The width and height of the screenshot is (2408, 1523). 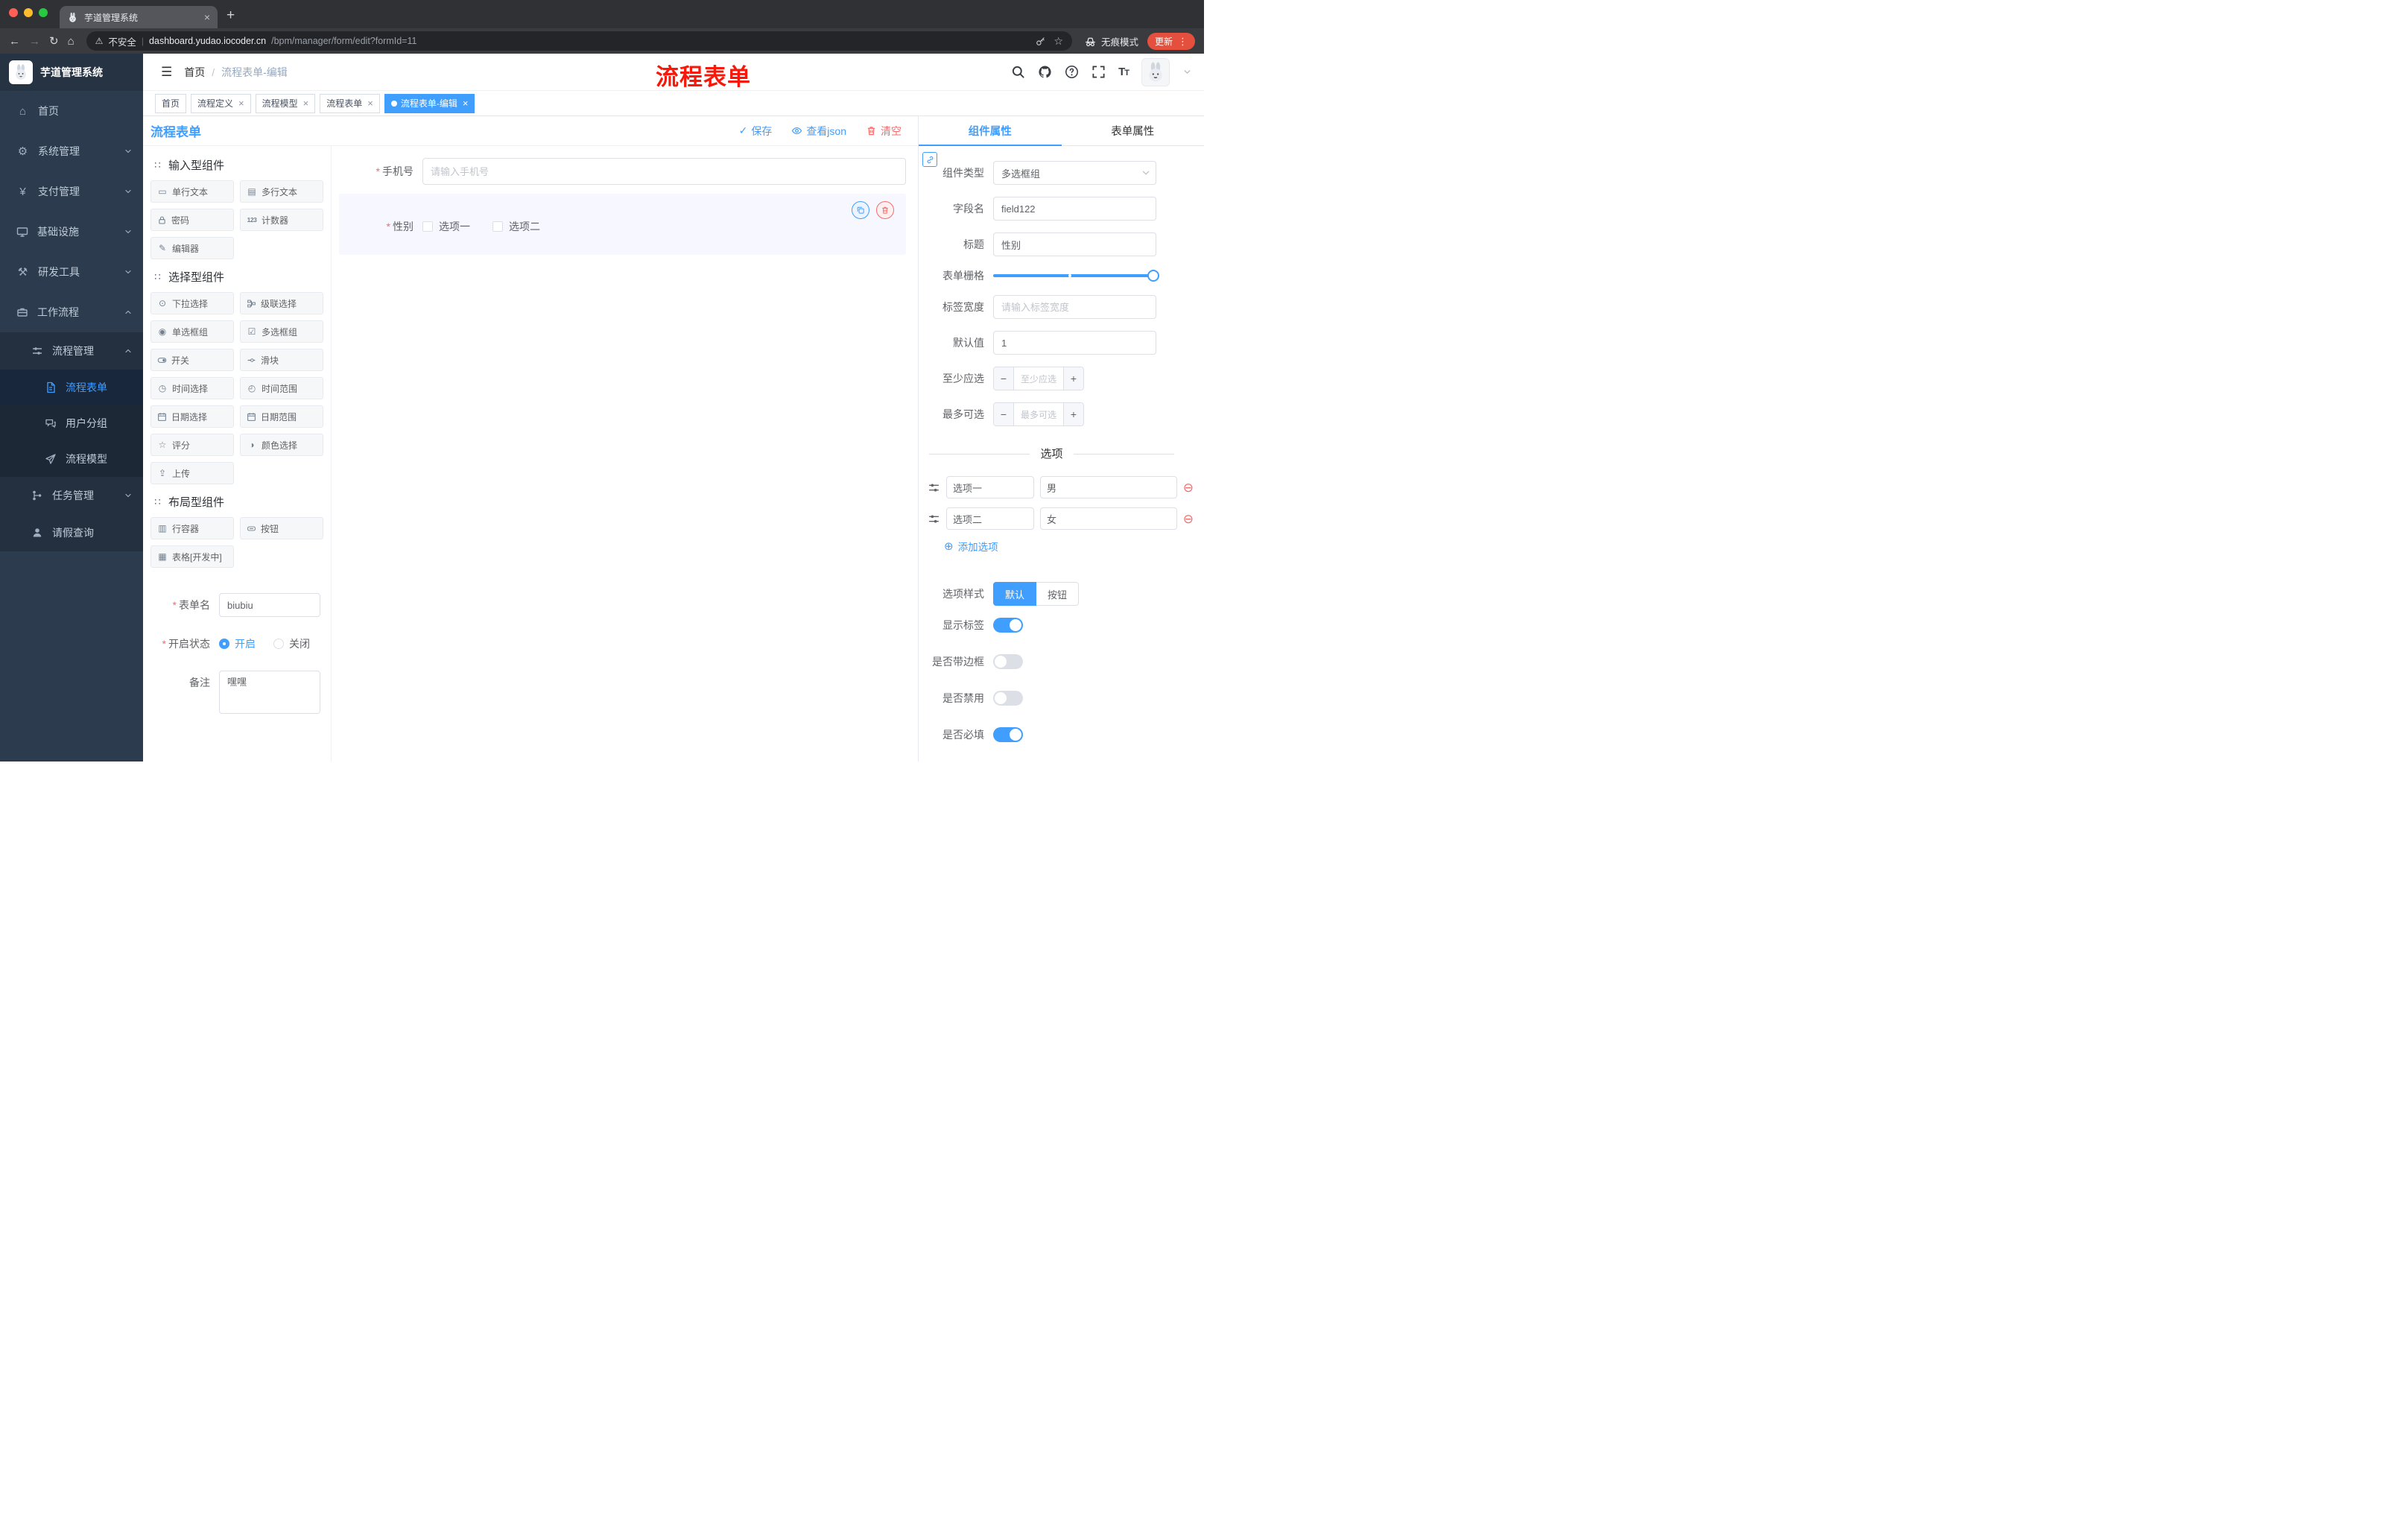 I want to click on radio-closed: 关闭, so click(x=291, y=644).